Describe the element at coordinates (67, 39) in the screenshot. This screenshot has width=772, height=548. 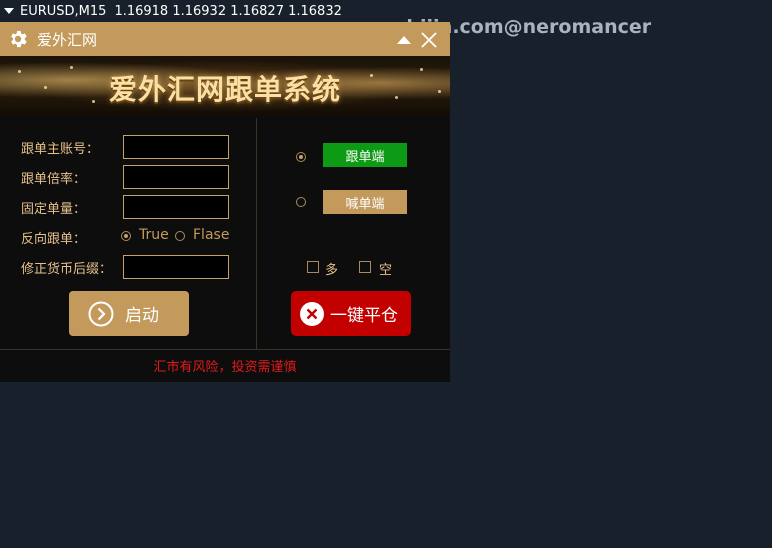
I see `panel-title: 爱外汇网` at that location.